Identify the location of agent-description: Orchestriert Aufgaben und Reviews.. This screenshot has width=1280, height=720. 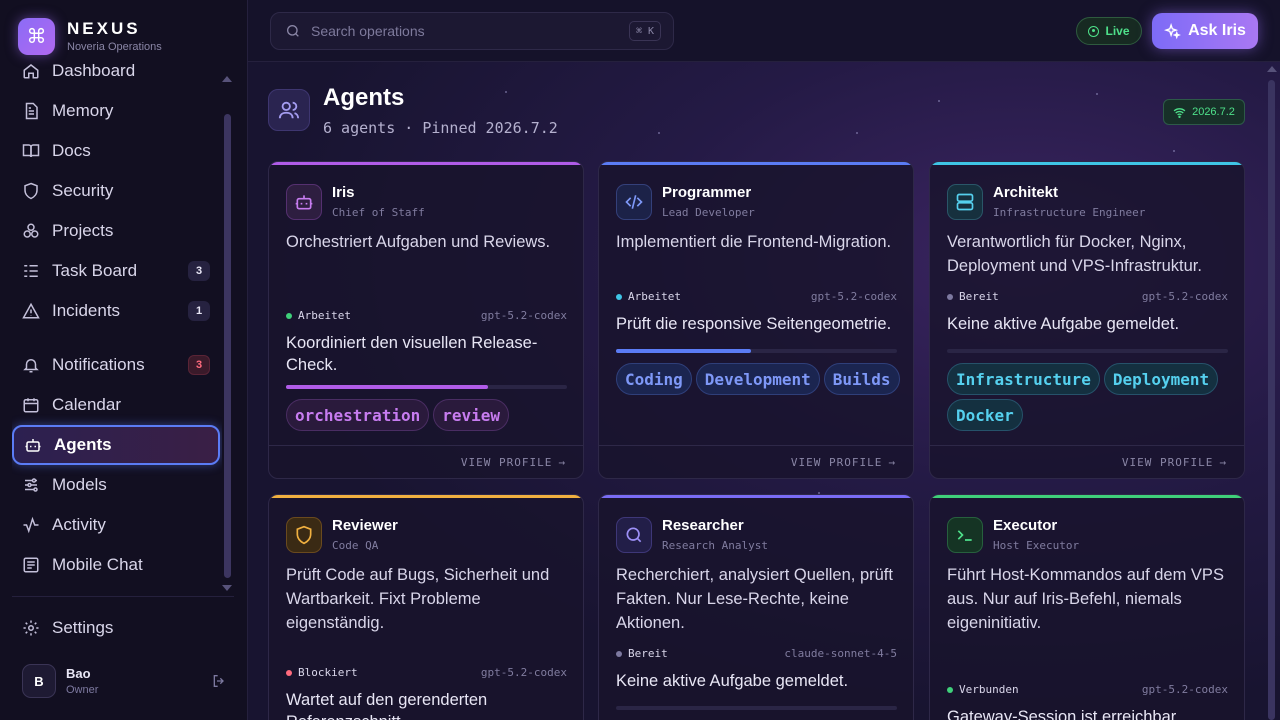
(418, 242).